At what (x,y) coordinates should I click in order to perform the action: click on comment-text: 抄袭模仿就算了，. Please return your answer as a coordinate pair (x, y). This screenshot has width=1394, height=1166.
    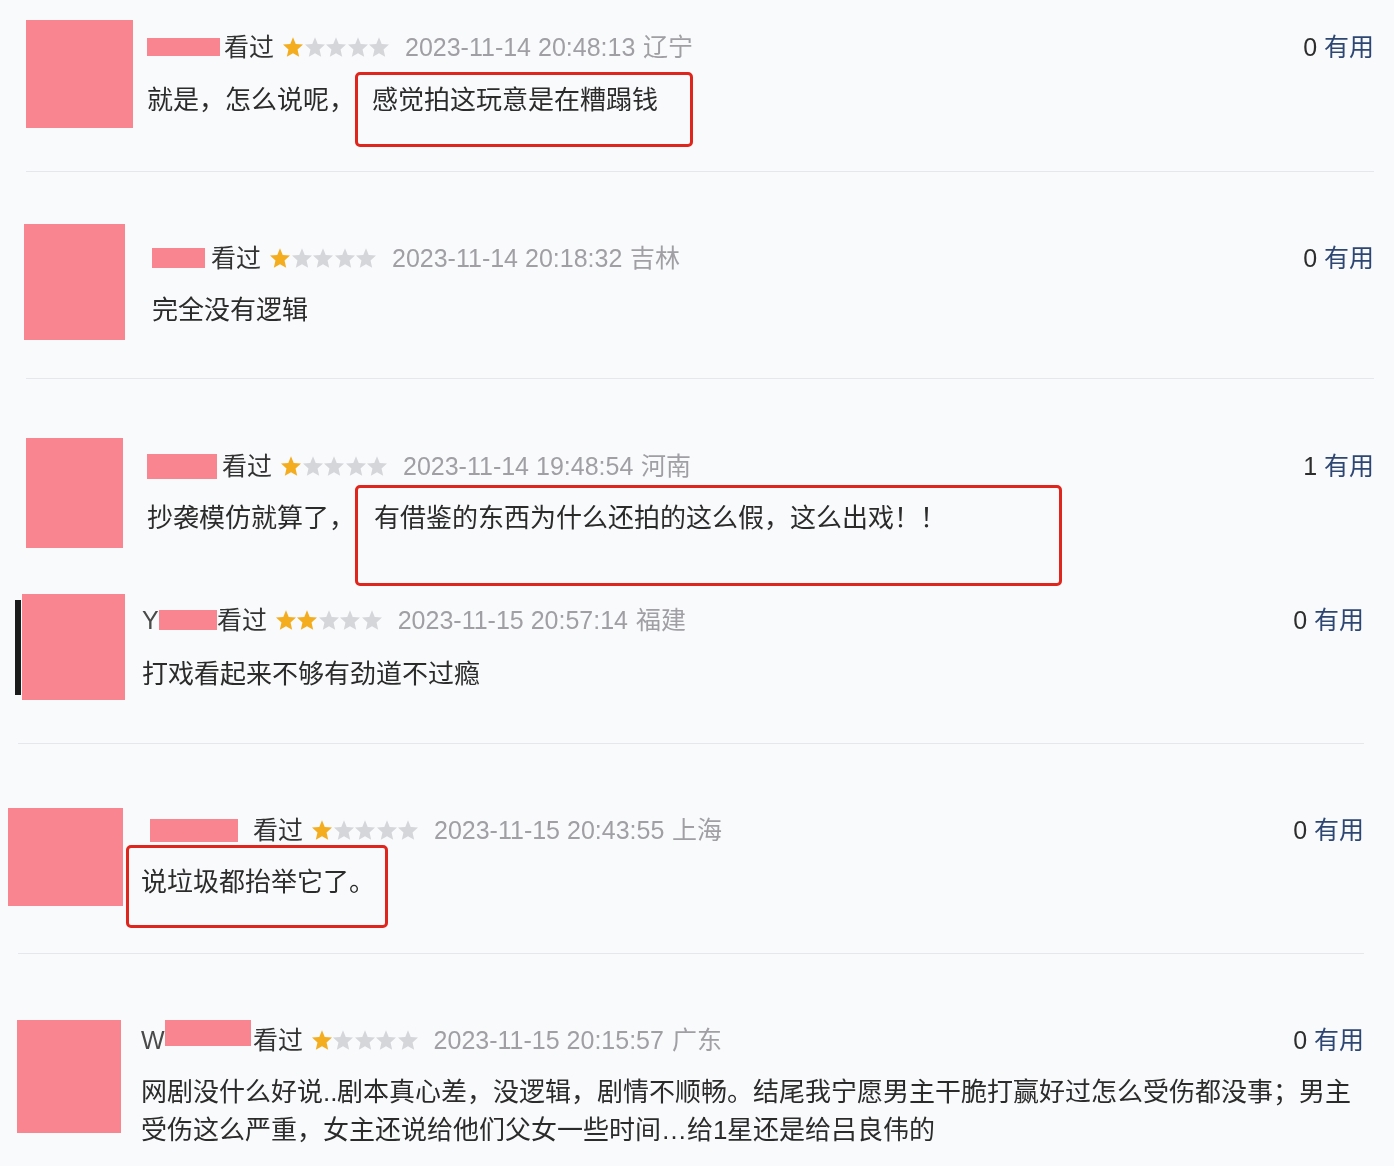
    Looking at the image, I should click on (251, 518).